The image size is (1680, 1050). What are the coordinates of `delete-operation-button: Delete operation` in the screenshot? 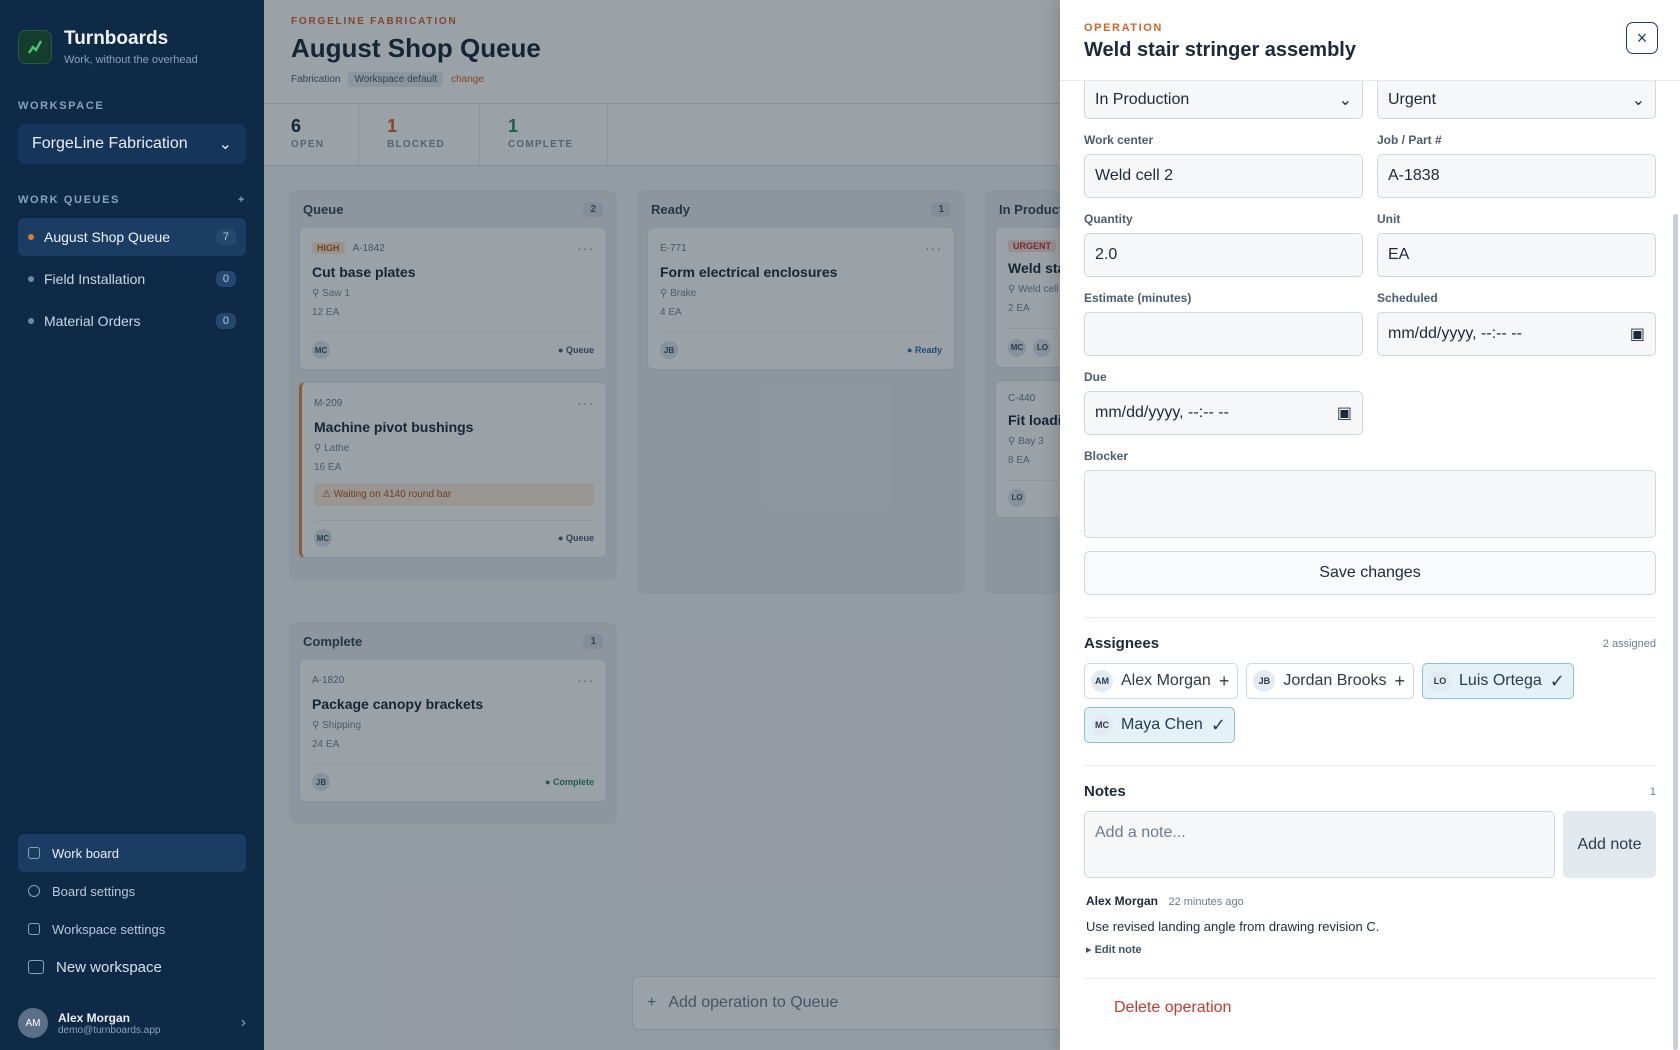 It's located at (1370, 998).